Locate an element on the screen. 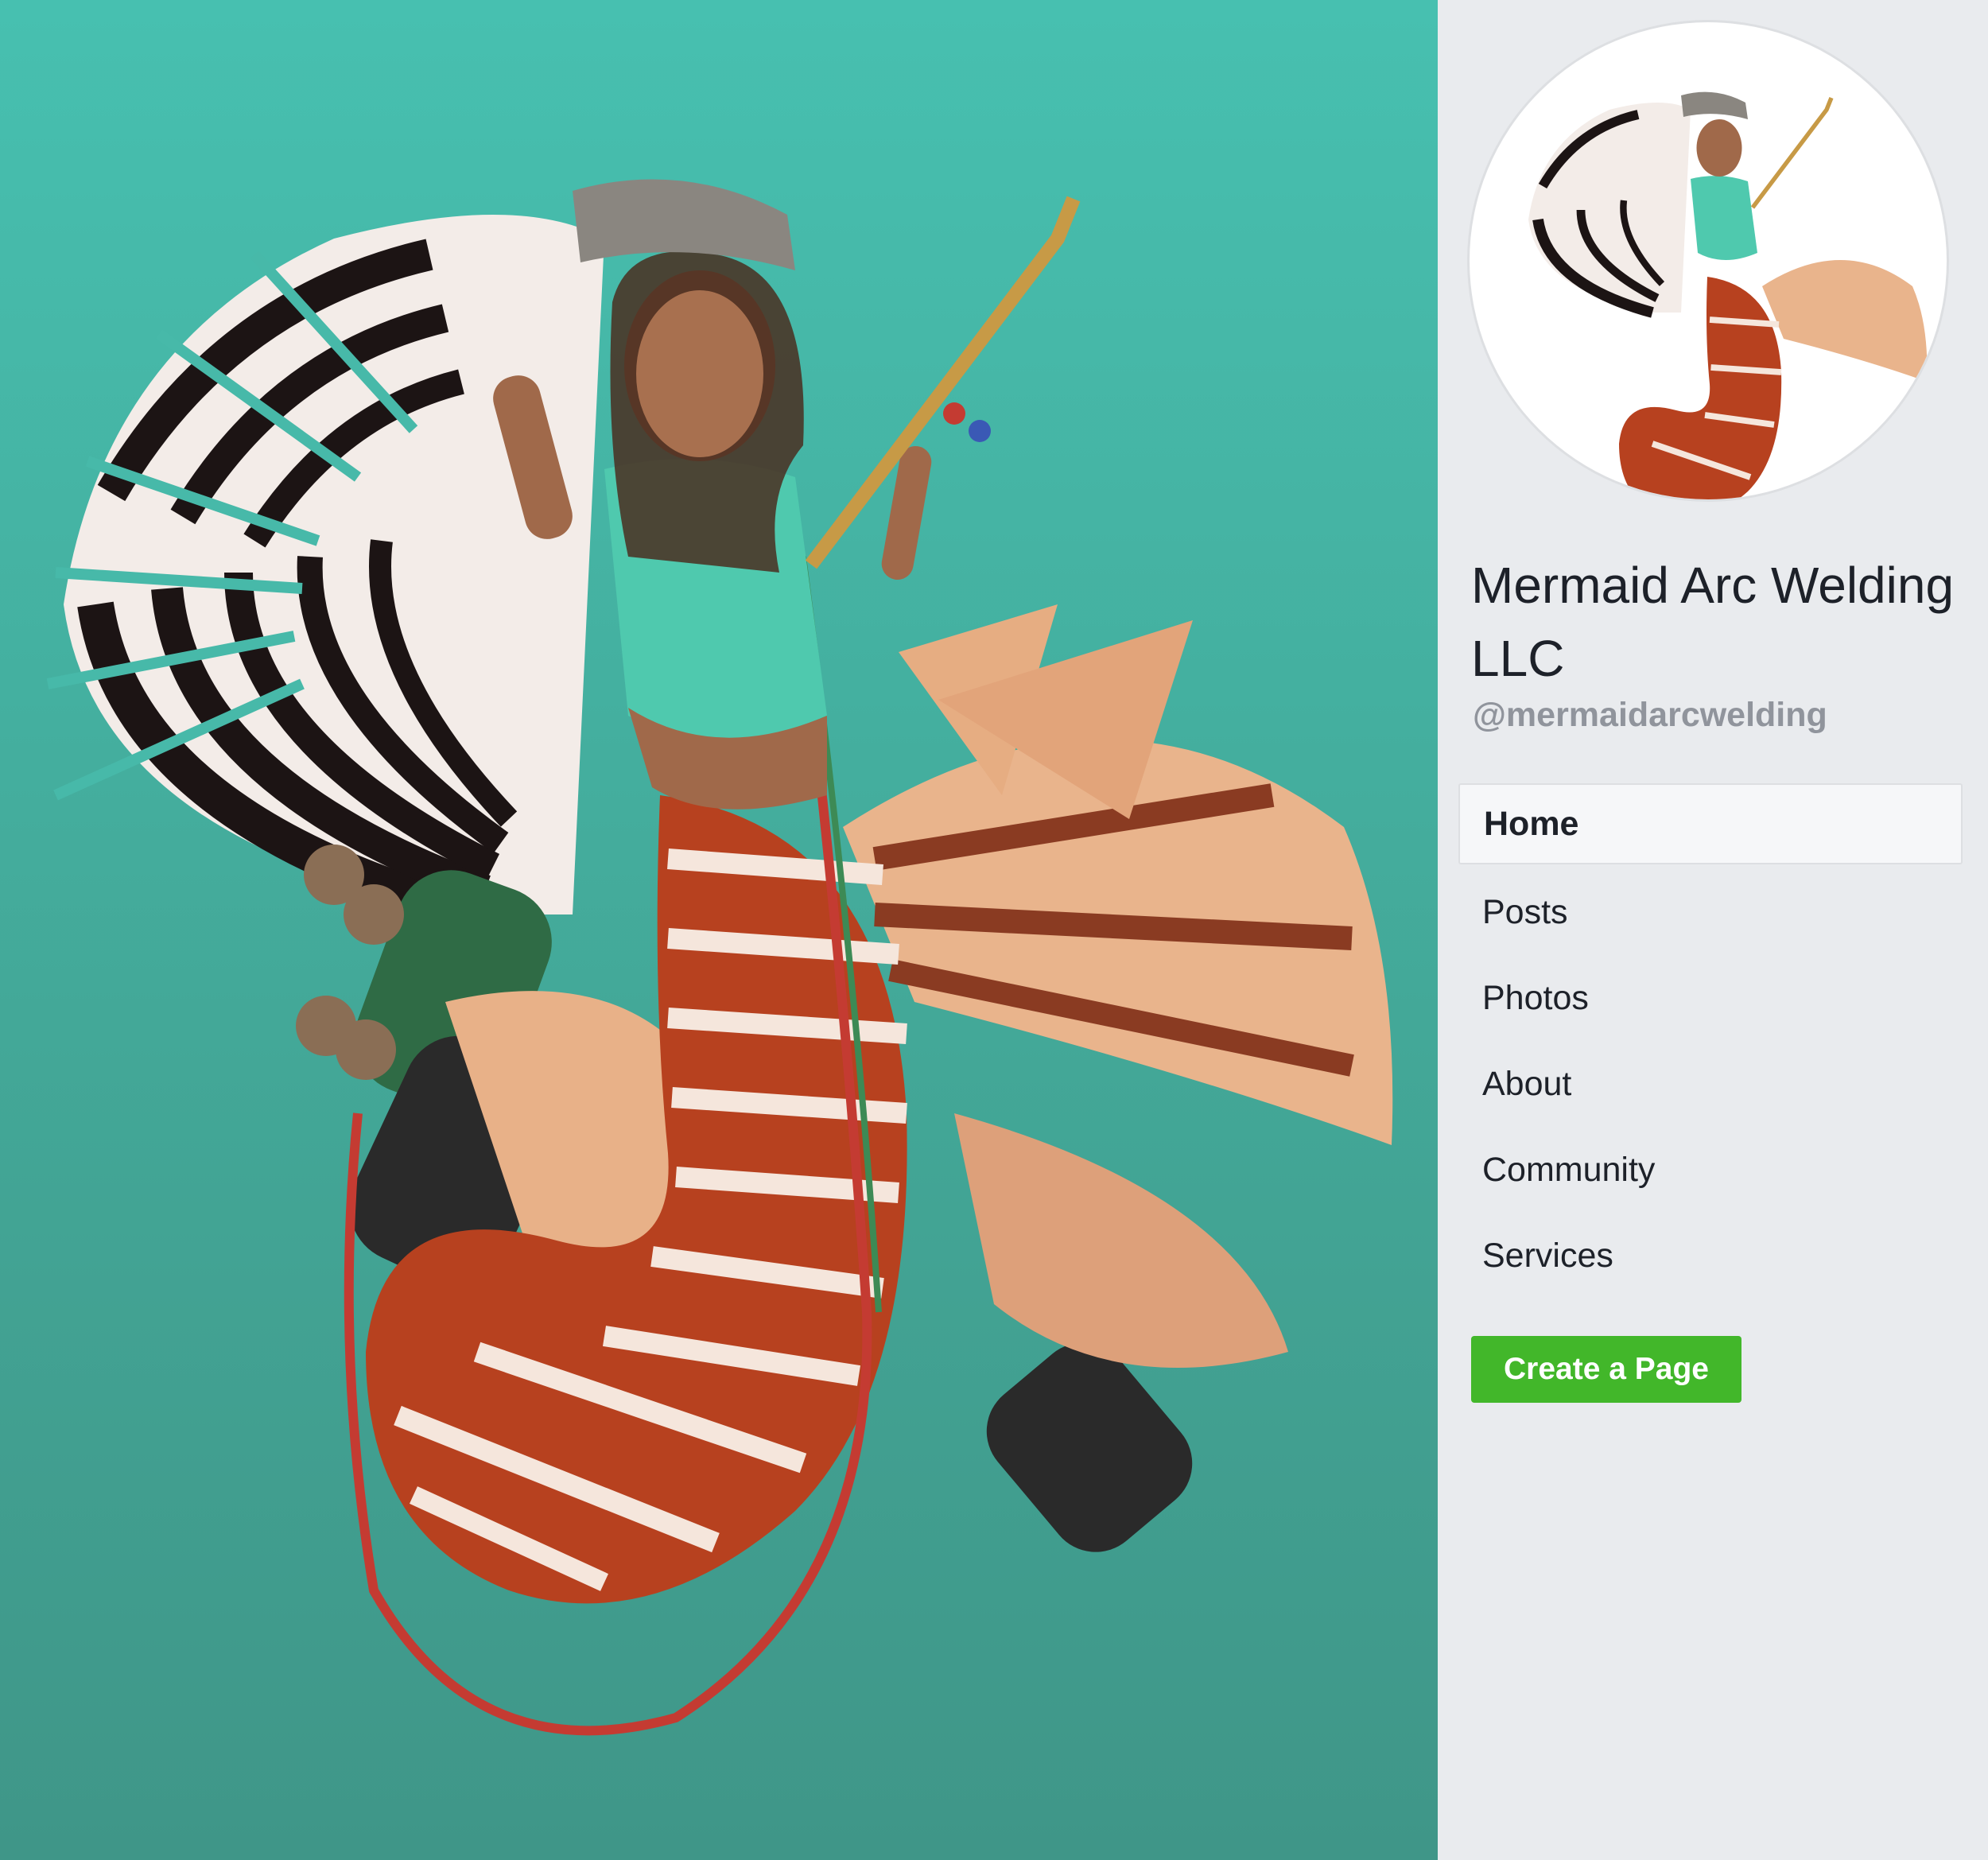 The width and height of the screenshot is (1988, 1860). nav-item-services: Services is located at coordinates (1710, 1256).